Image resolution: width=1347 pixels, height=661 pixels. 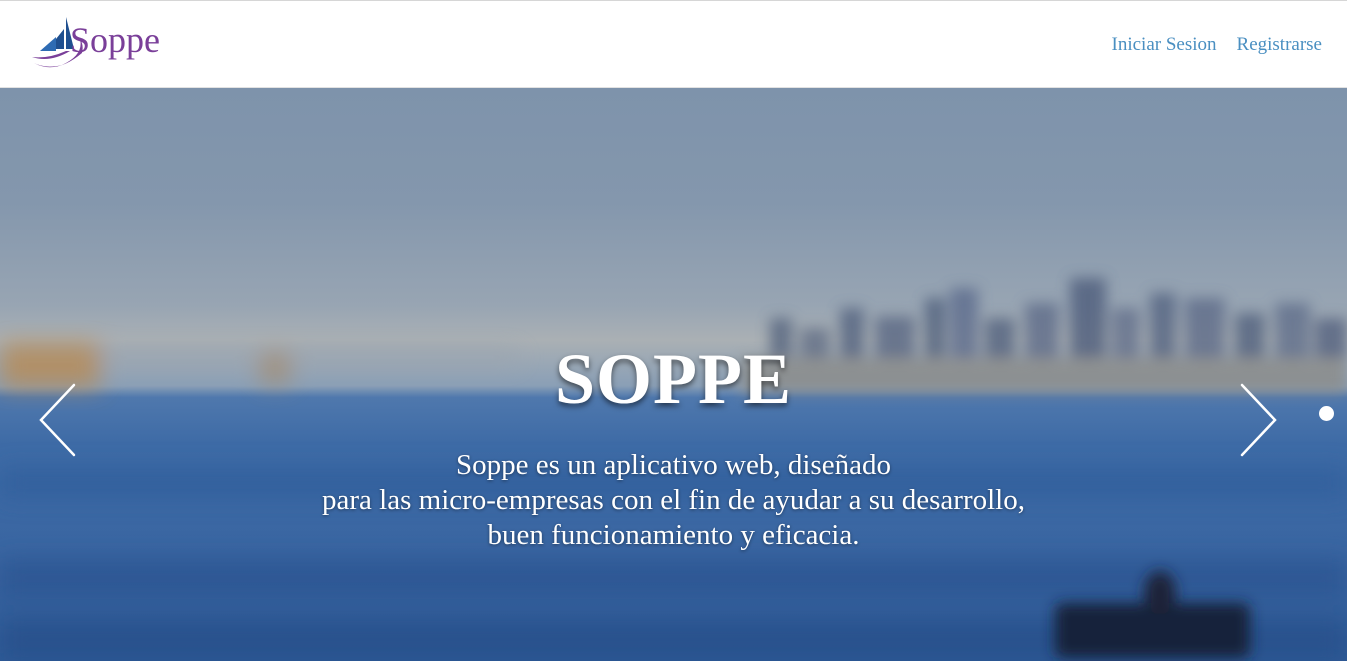 I want to click on hero-title: SOPPE, so click(x=673, y=379).